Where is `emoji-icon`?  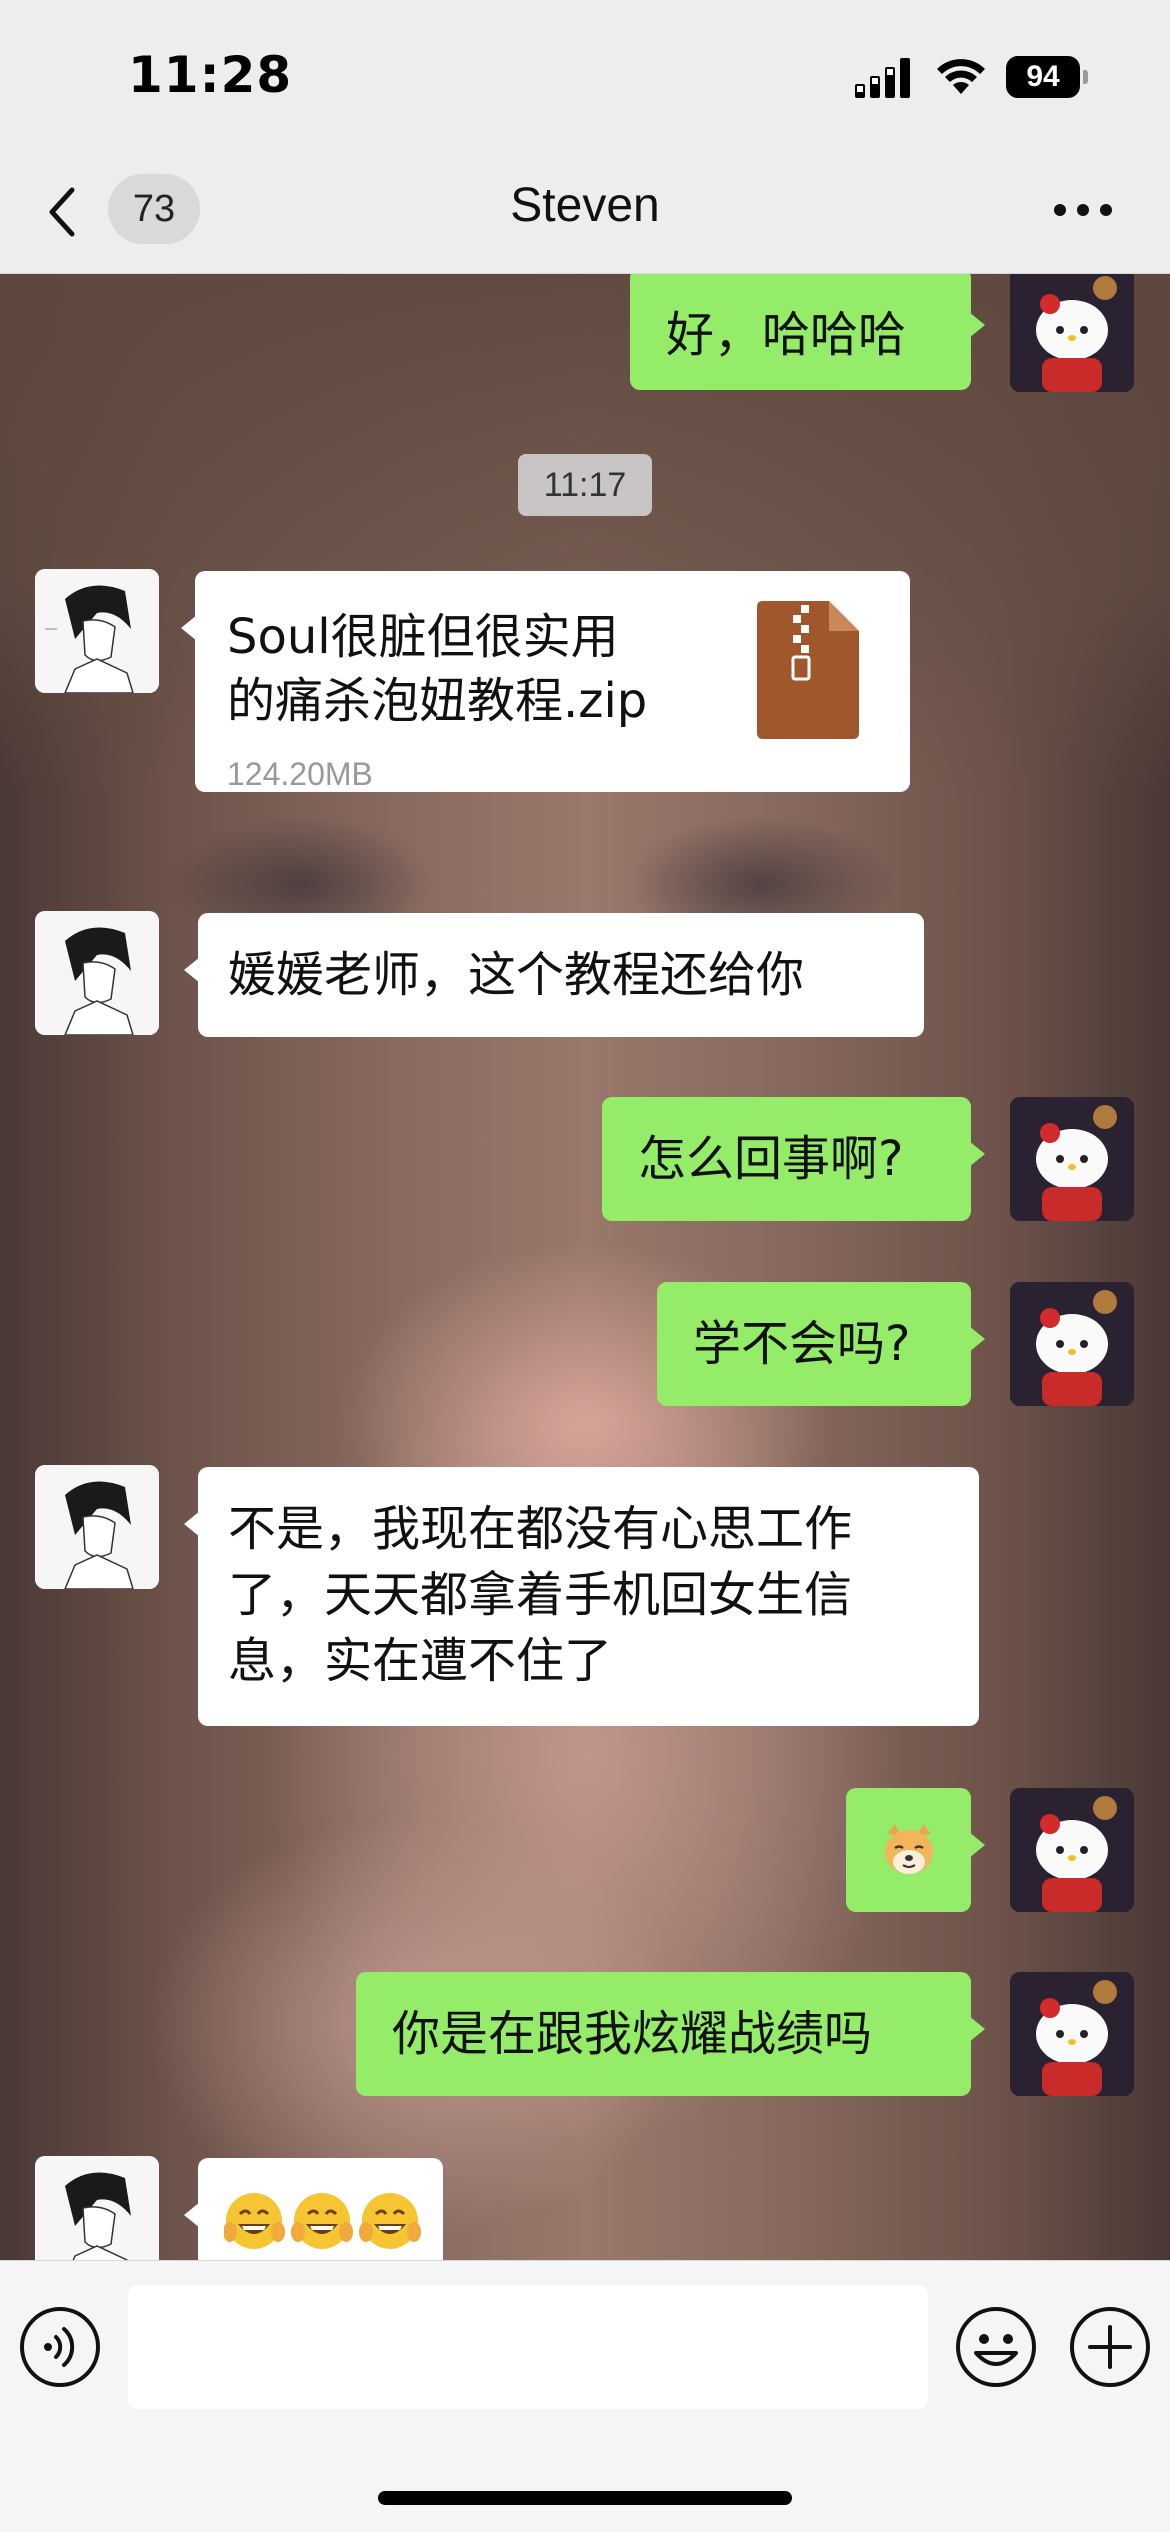 emoji-icon is located at coordinates (996, 2347).